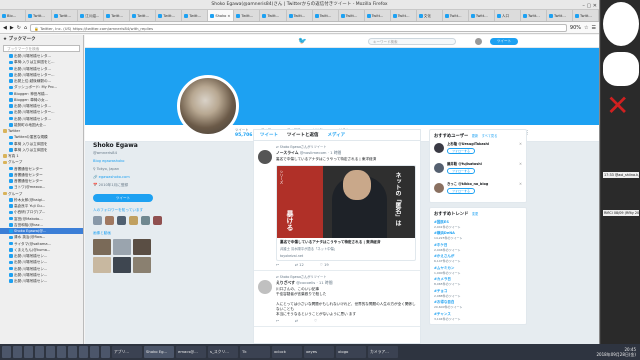 The width and height of the screenshot is (640, 360). Describe the element at coordinates (313, 152) in the screenshot. I see `tweet-handle: @noslimecom` at that location.